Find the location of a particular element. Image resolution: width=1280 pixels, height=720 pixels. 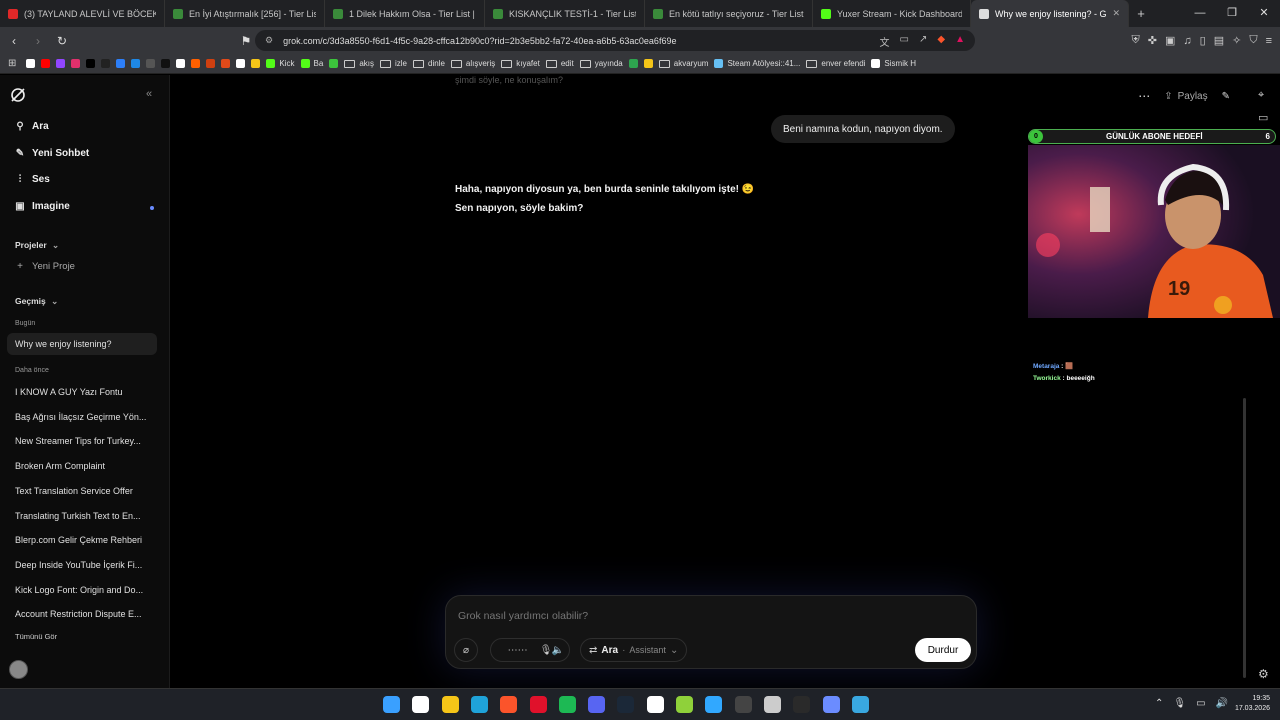

history-item-active: Why we enjoy listening? is located at coordinates (82, 344).